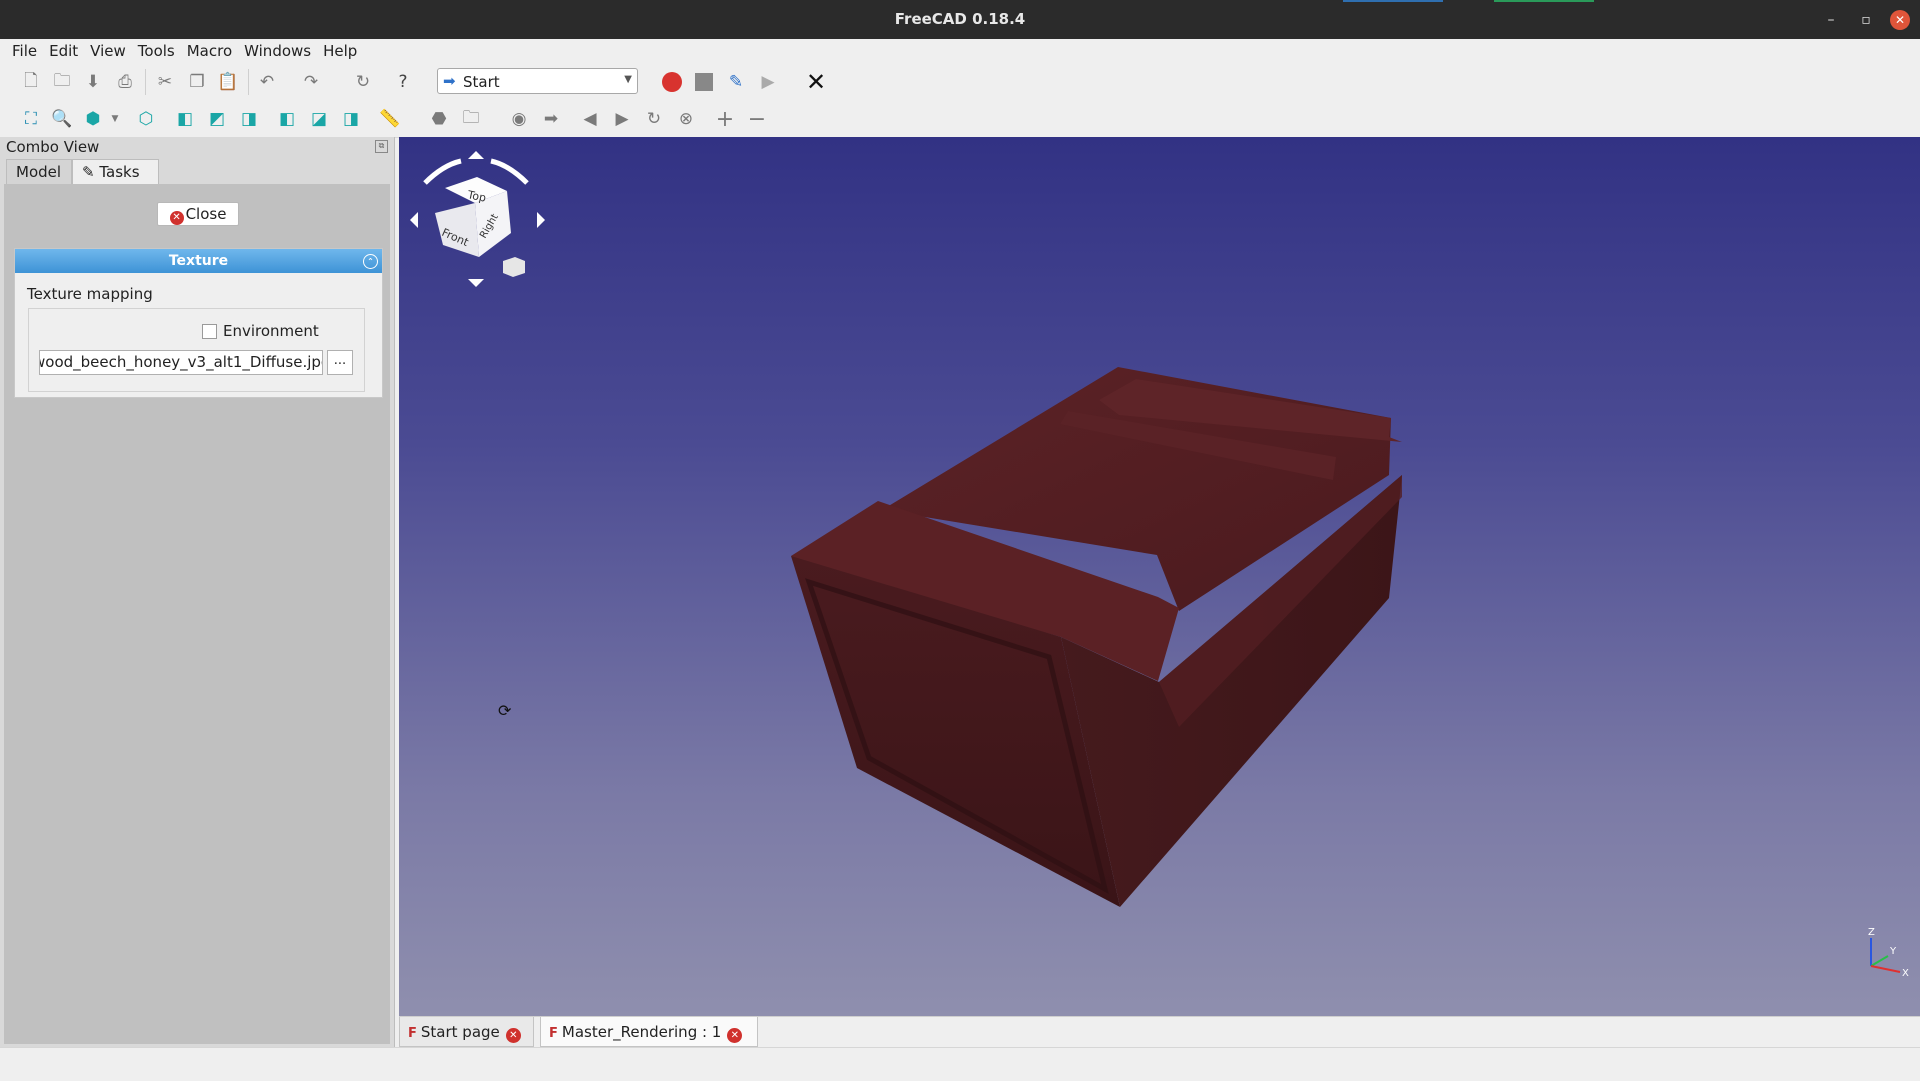  Describe the element at coordinates (24, 51) in the screenshot. I see `menu-file: File` at that location.